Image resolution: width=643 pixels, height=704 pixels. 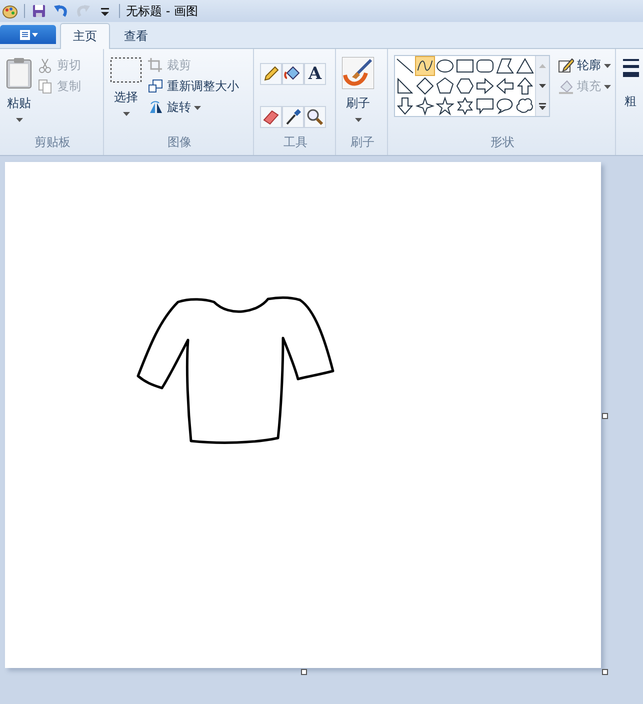 I want to click on color-picker-icon, so click(x=293, y=117).